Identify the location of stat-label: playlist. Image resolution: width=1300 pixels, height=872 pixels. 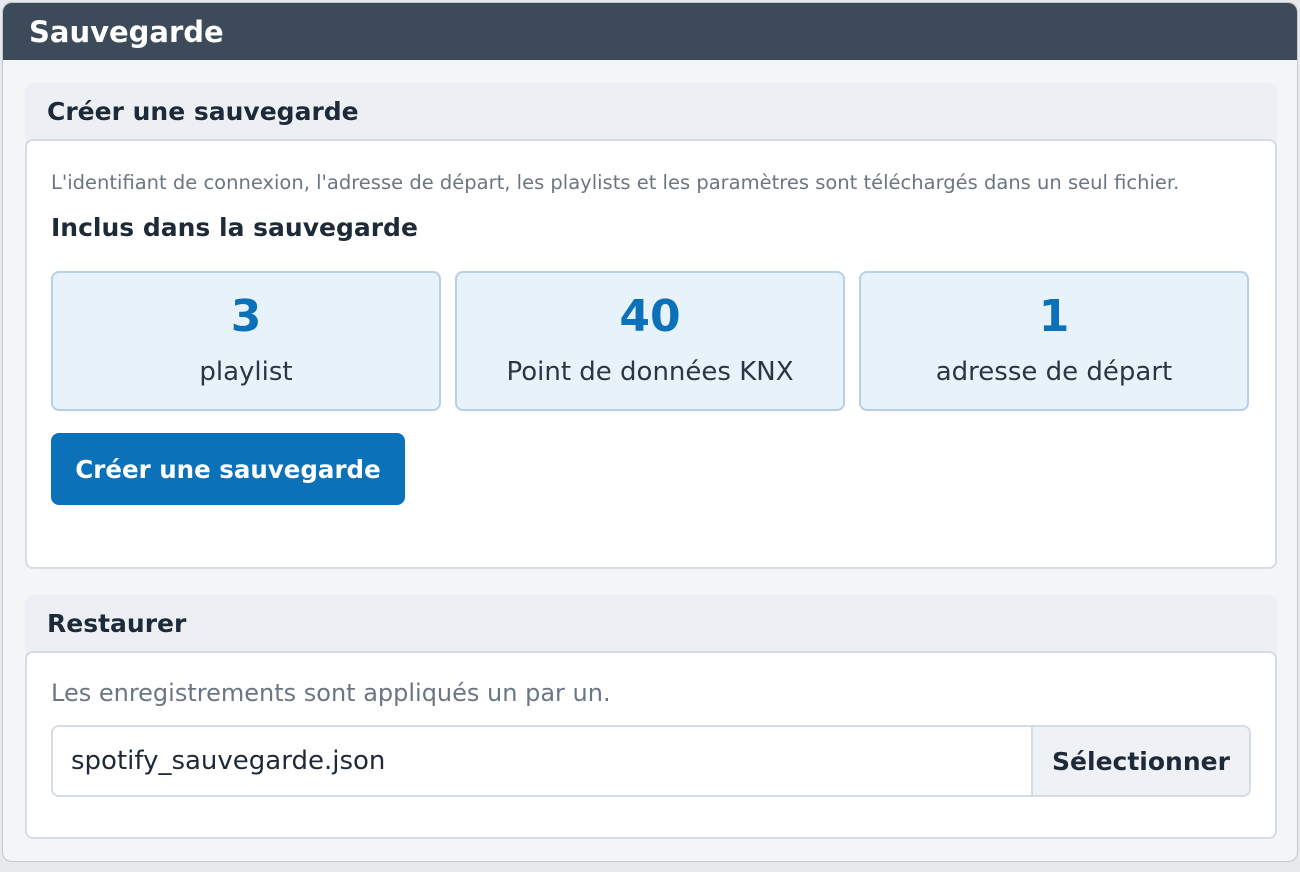
(246, 372).